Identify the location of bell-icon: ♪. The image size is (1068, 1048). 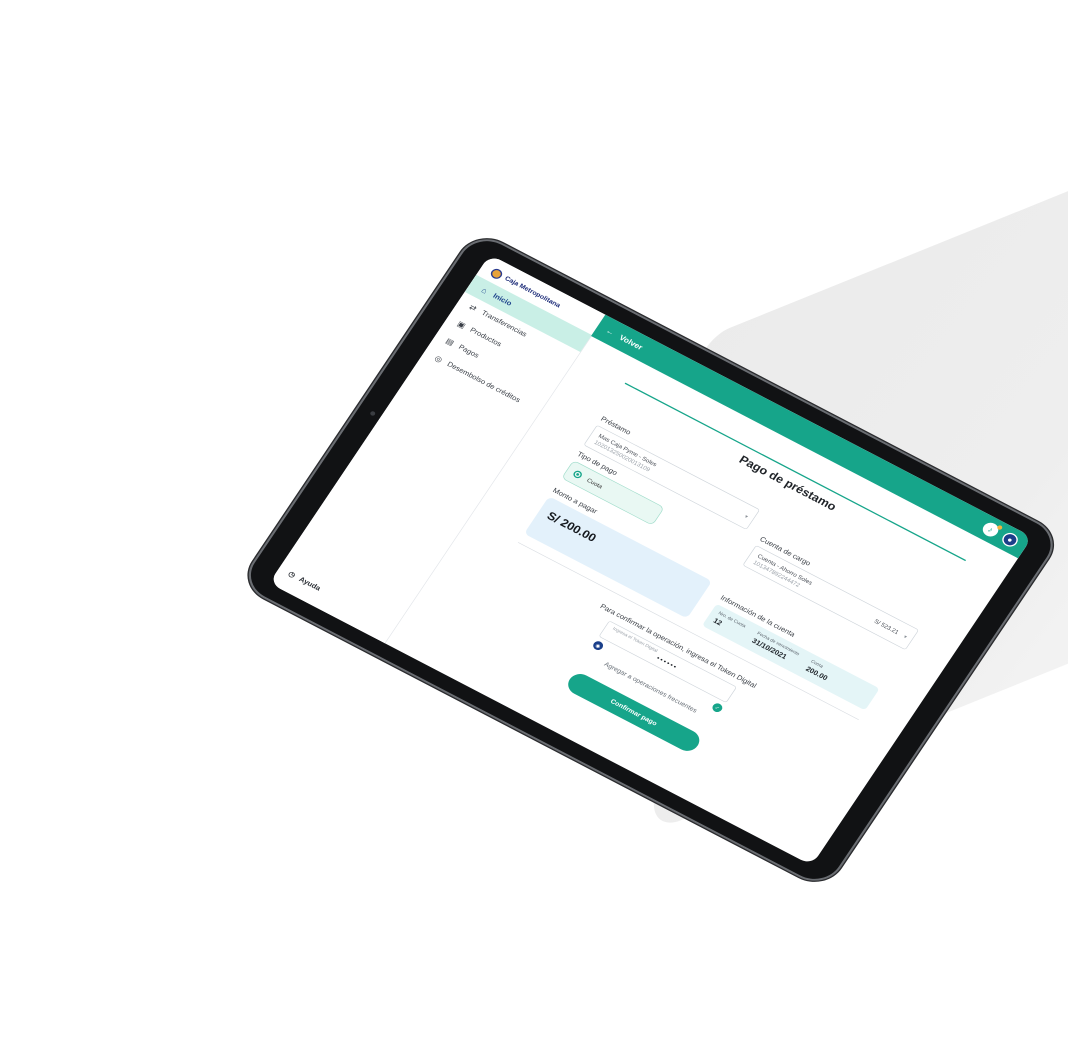
(990, 529).